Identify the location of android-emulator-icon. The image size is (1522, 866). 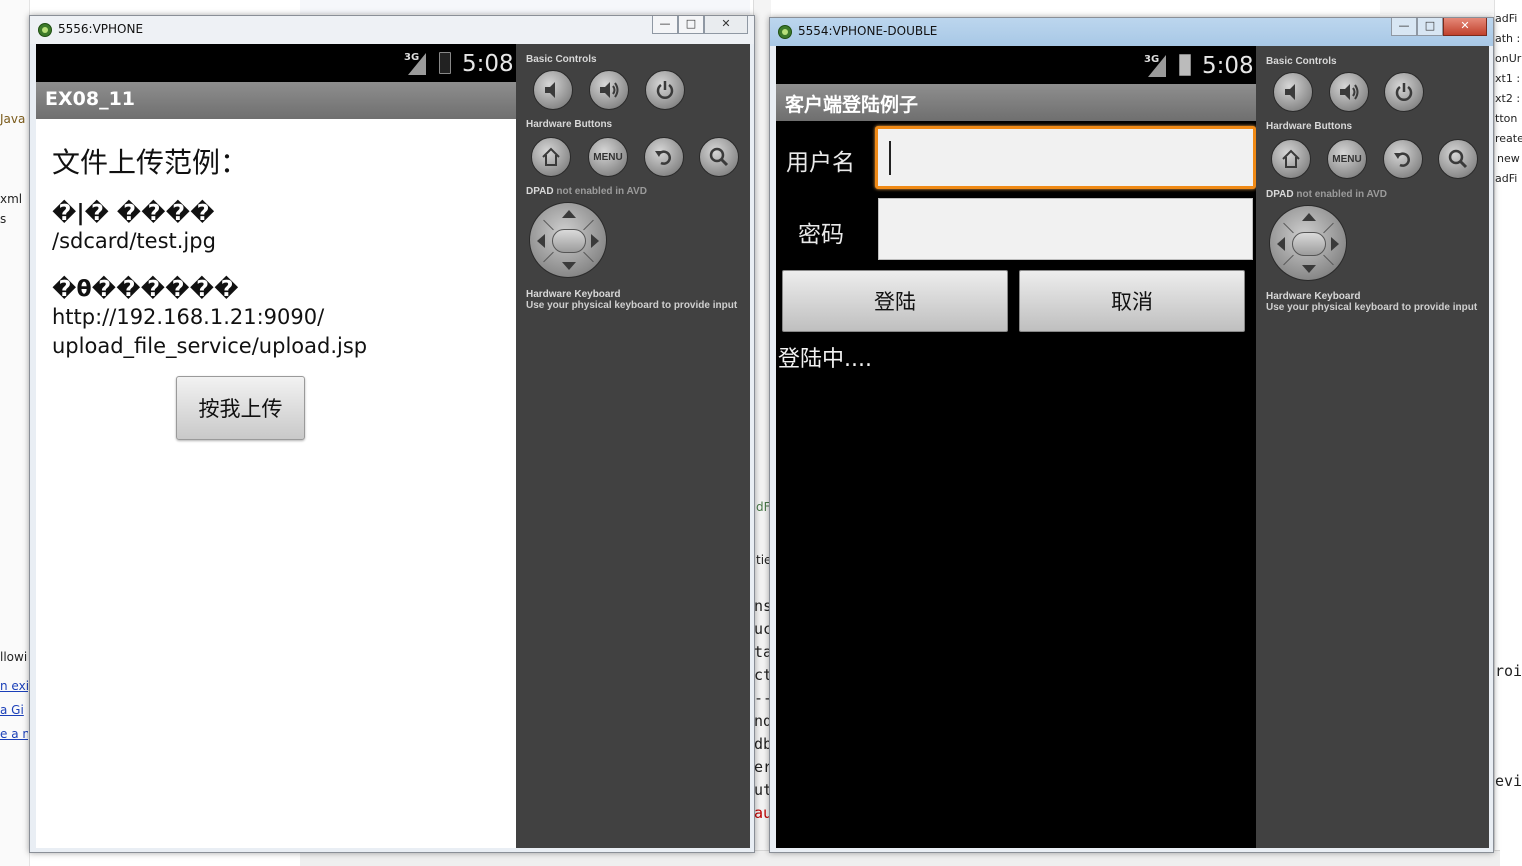
(785, 32).